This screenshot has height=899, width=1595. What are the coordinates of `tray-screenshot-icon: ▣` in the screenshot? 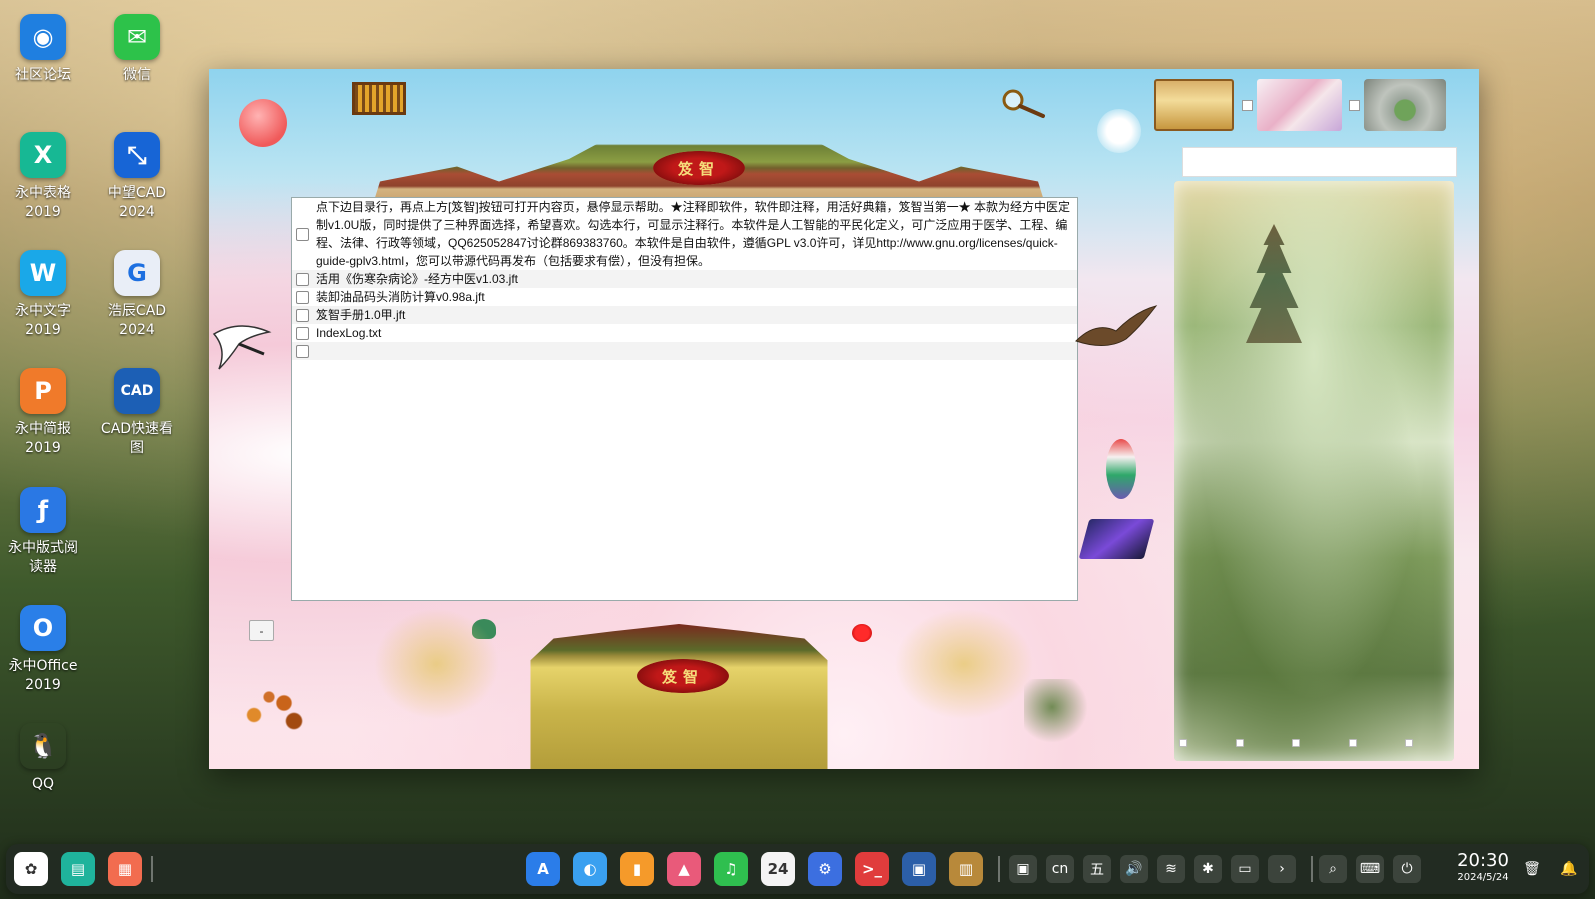 It's located at (1023, 869).